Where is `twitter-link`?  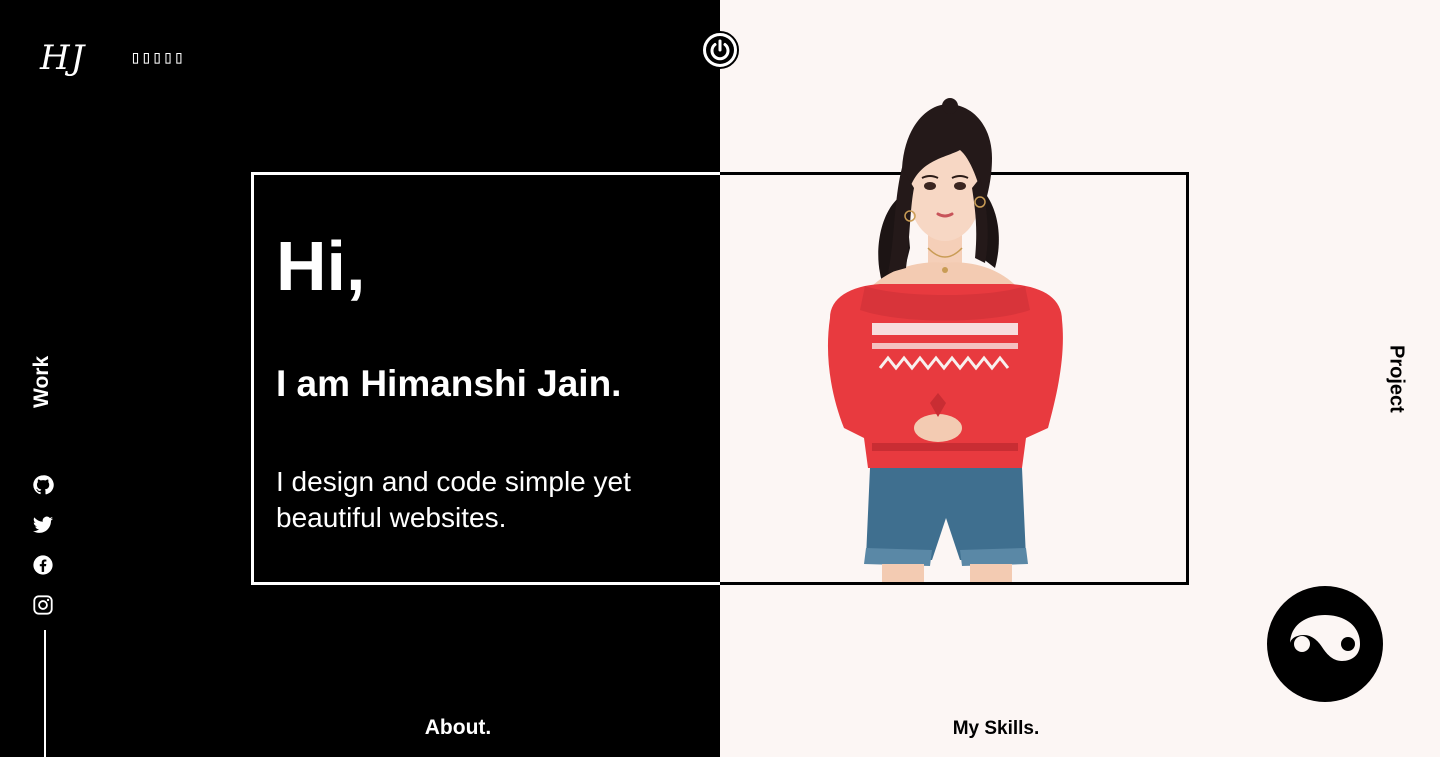
twitter-link is located at coordinates (43, 525).